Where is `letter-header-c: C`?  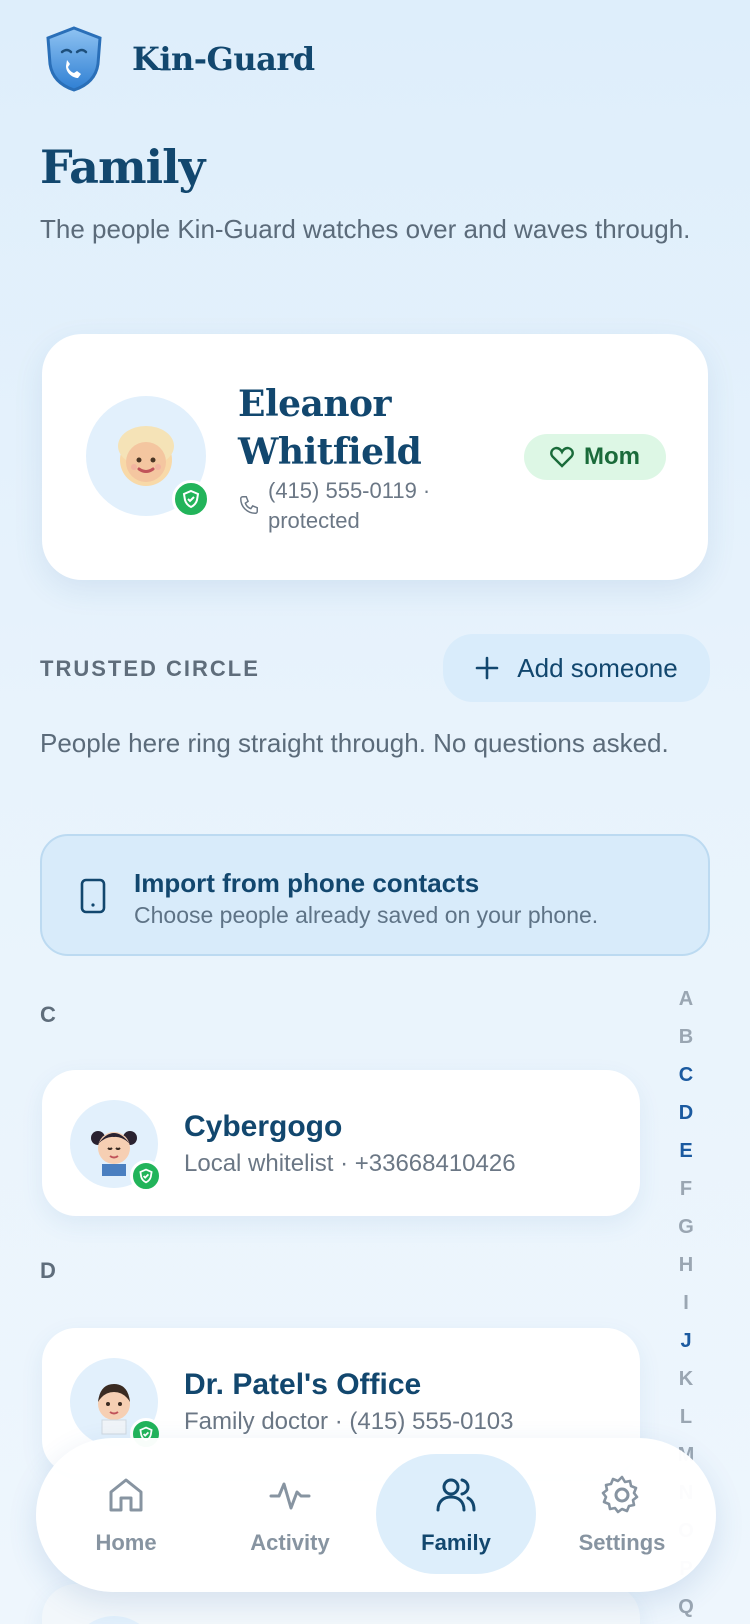
letter-header-c: C is located at coordinates (48, 1014).